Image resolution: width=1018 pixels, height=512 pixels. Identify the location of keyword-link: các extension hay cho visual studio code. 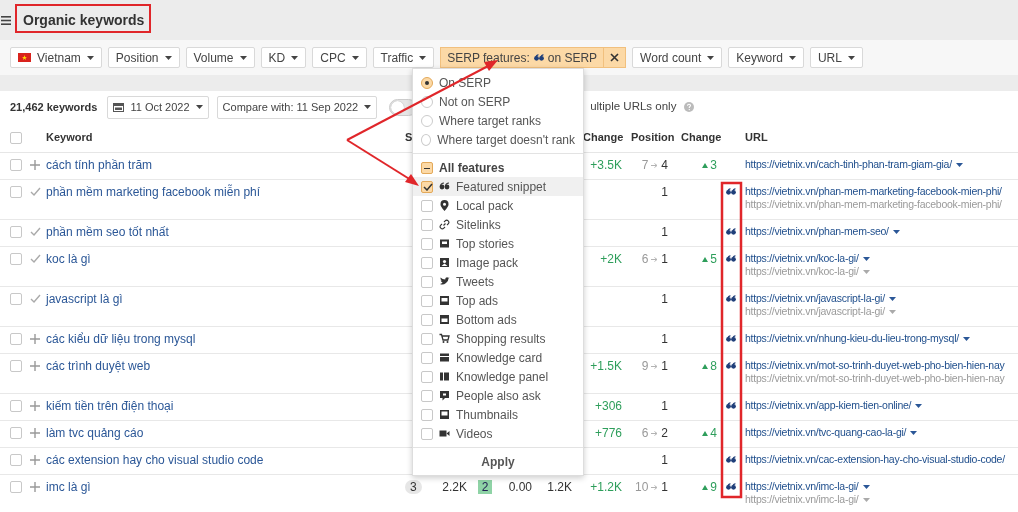
(225, 460).